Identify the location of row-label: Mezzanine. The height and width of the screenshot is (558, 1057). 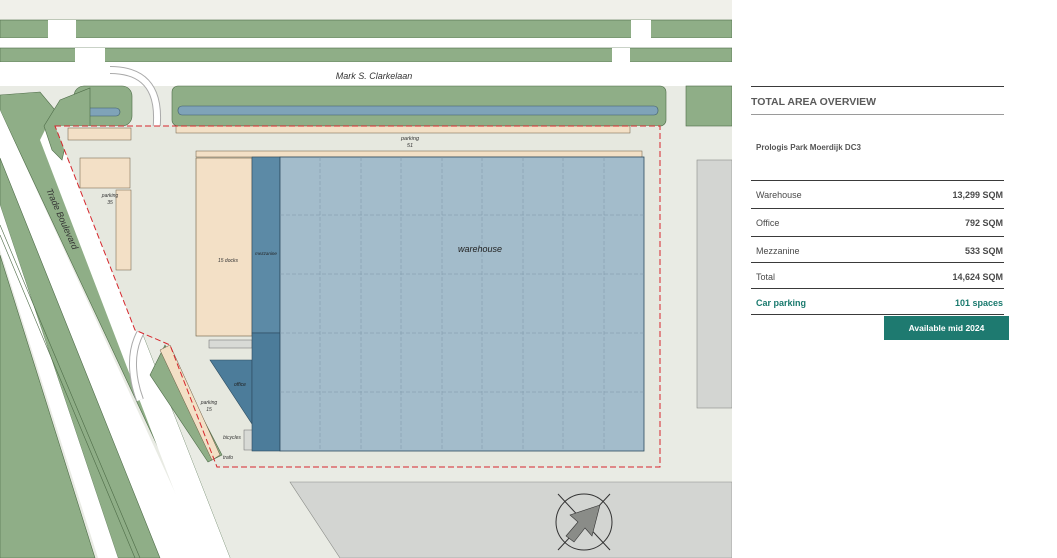
(778, 251).